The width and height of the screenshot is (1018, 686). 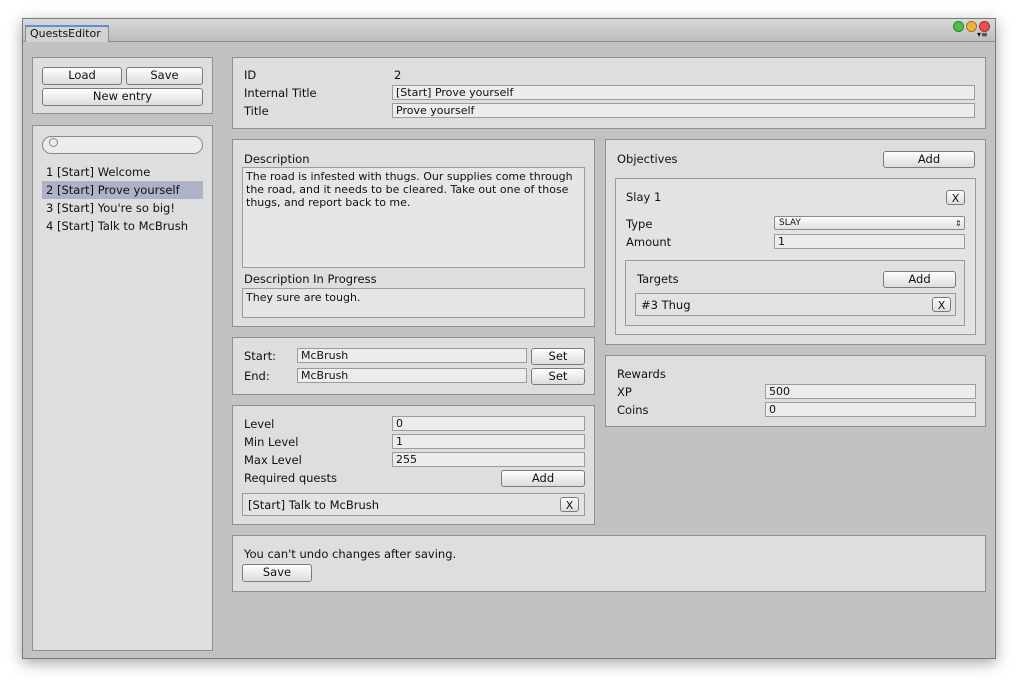 What do you see at coordinates (257, 376) in the screenshot?
I see `end-npc-label: End:` at bounding box center [257, 376].